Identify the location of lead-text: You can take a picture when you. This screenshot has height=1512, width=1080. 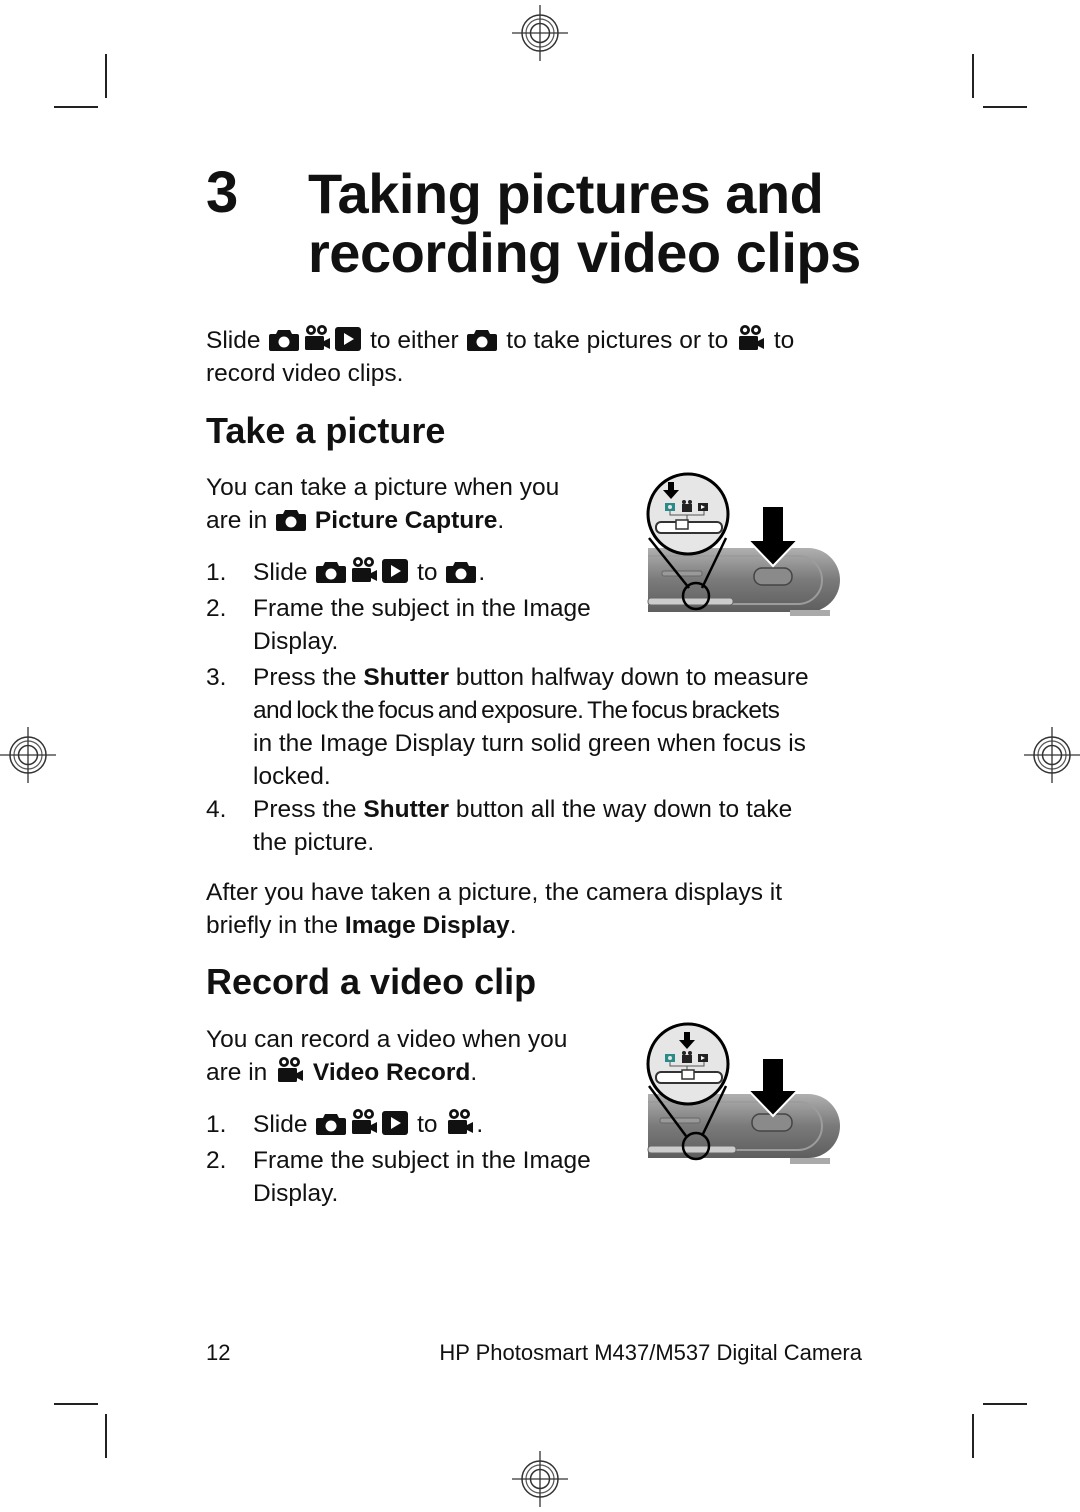
(383, 487).